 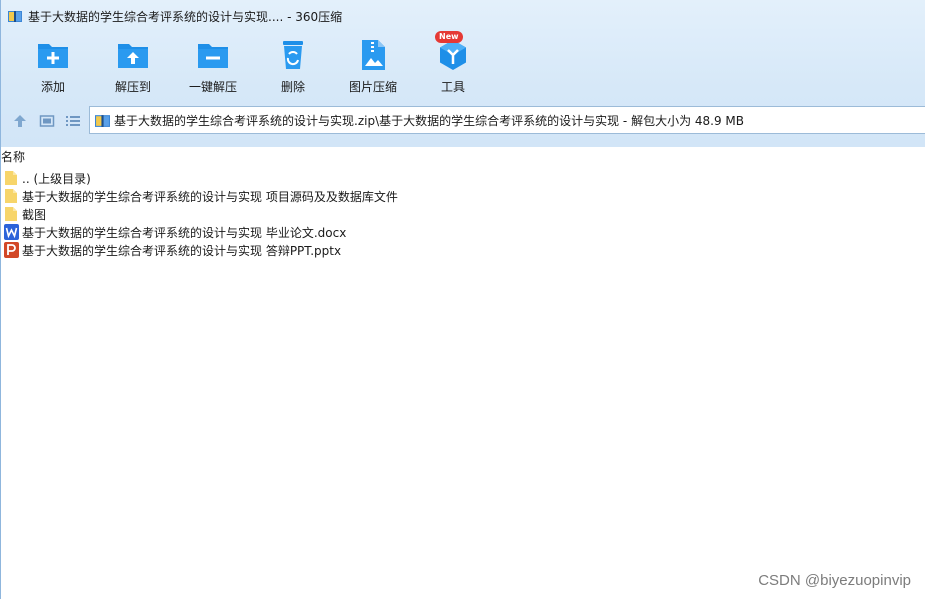 I want to click on list-item-source-folder: 基于大数据的学生综合考评系统的设计与实现 项目源码及及数据库文件, so click(x=201, y=196).